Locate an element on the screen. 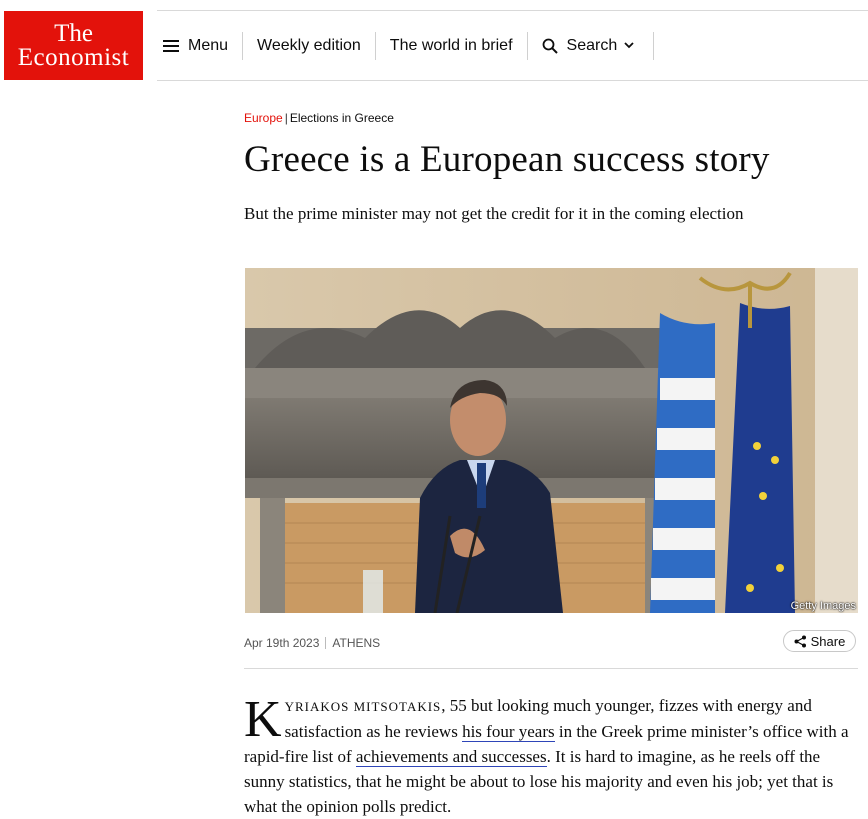  menu-button: Menu is located at coordinates (200, 45).